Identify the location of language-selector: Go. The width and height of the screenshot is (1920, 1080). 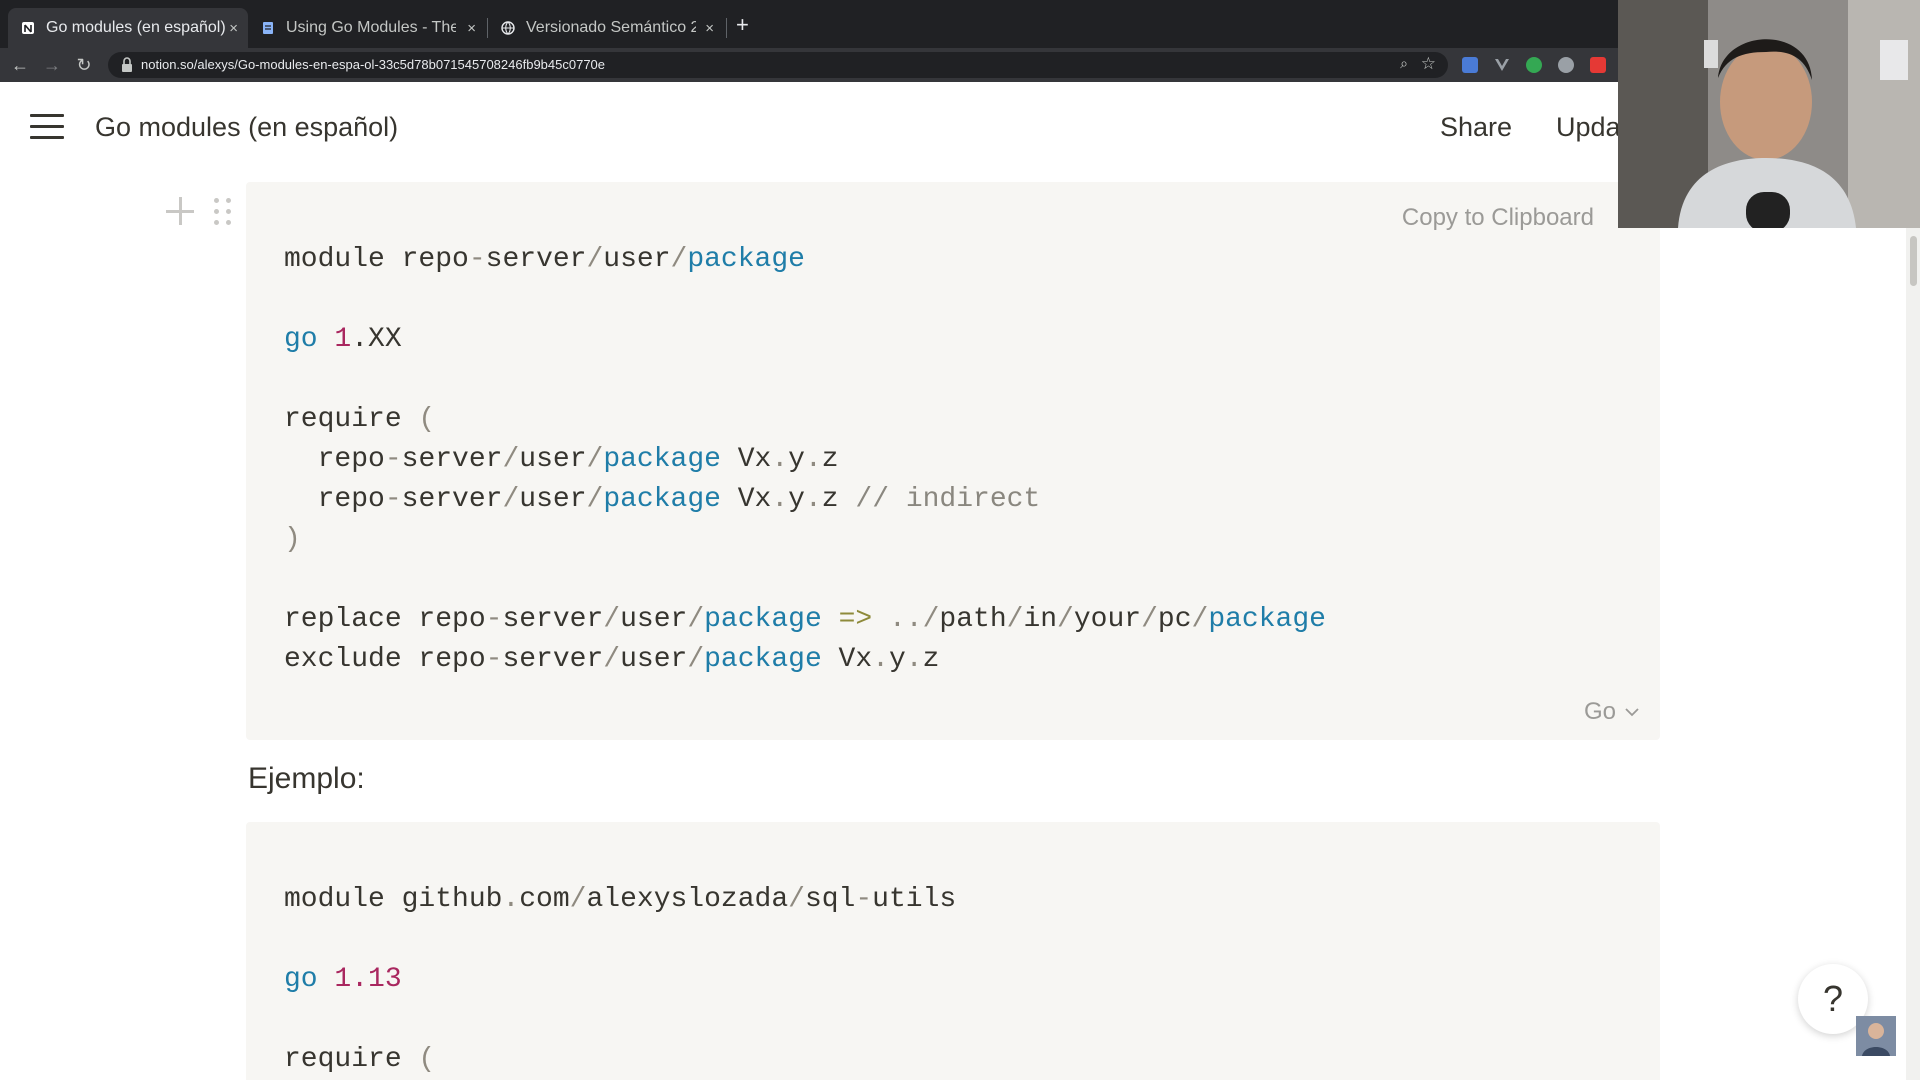
(1612, 712).